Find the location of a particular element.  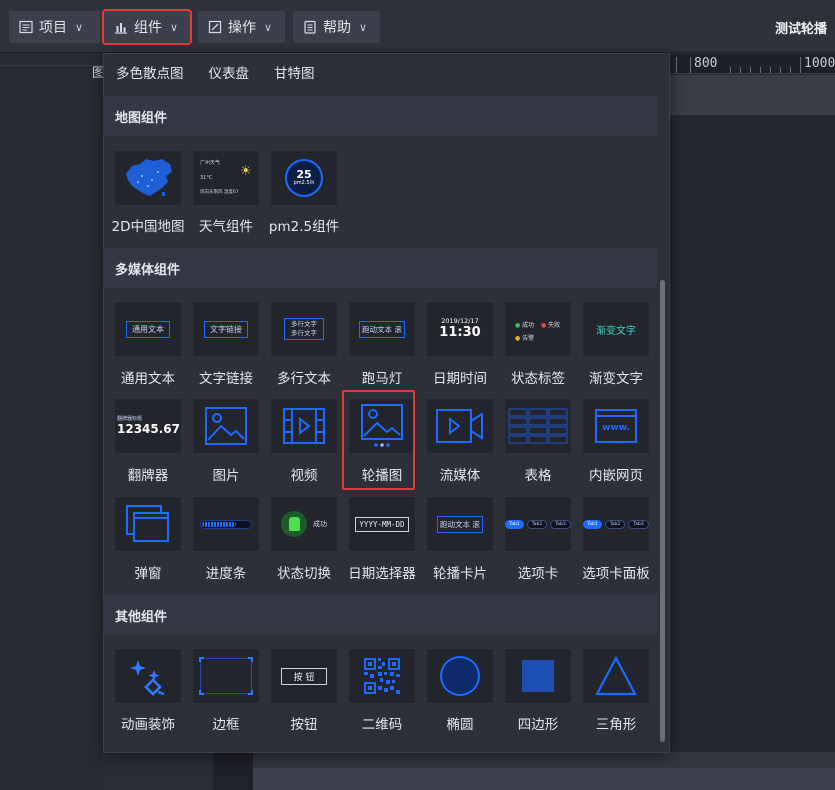

table-icon is located at coordinates (538, 426).